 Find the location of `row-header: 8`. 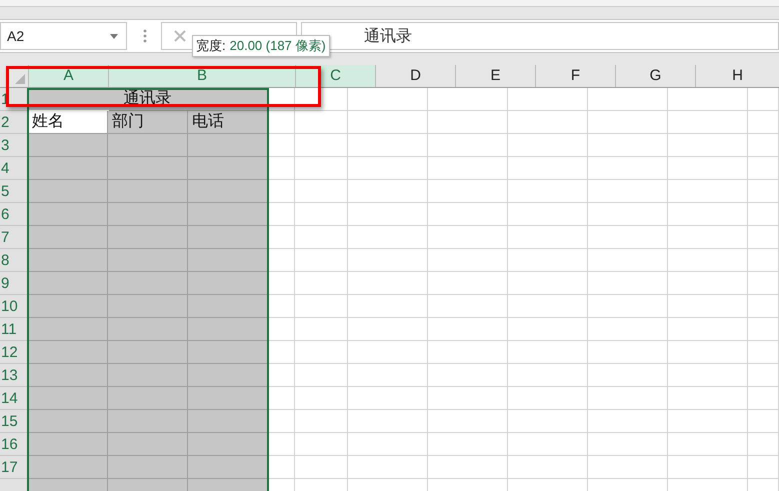

row-header: 8 is located at coordinates (14, 260).